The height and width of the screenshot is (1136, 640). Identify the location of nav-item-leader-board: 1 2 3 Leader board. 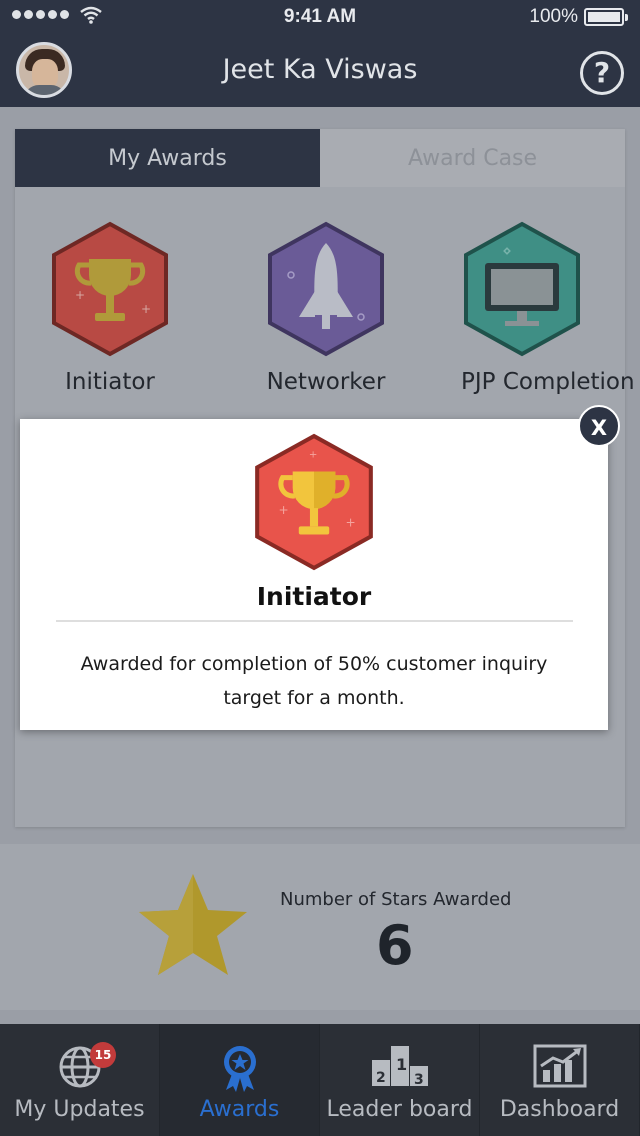
(400, 1080).